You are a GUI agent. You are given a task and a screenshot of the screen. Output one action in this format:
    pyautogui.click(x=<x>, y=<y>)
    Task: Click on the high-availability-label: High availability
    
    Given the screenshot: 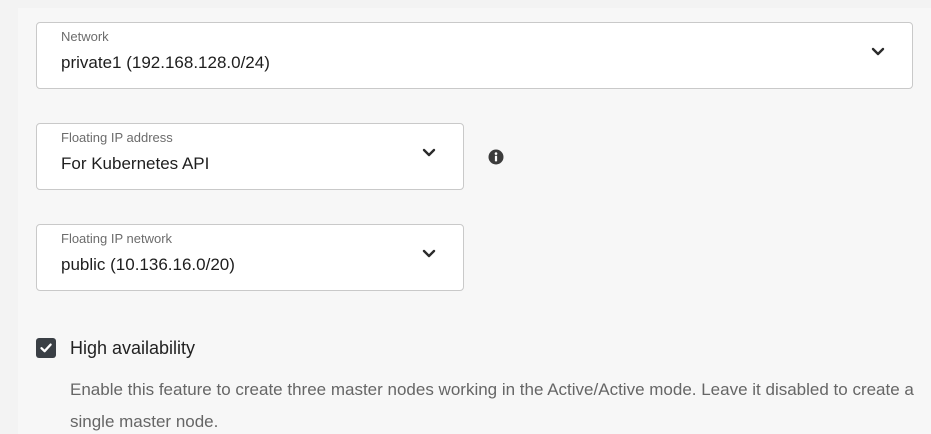 What is the action you would take?
    pyautogui.click(x=132, y=348)
    